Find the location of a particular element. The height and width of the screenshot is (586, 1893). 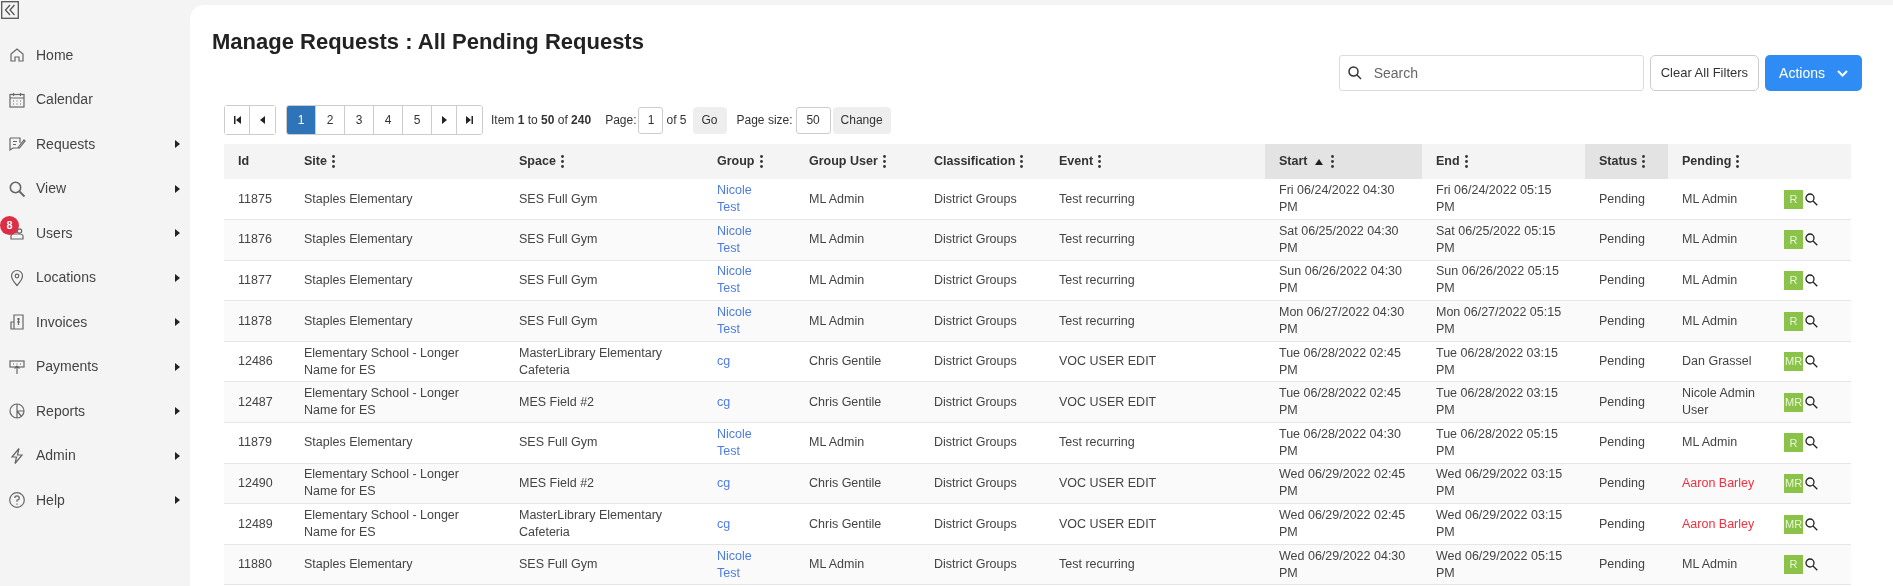

table-cell: Chris Gentile is located at coordinates (845, 401).